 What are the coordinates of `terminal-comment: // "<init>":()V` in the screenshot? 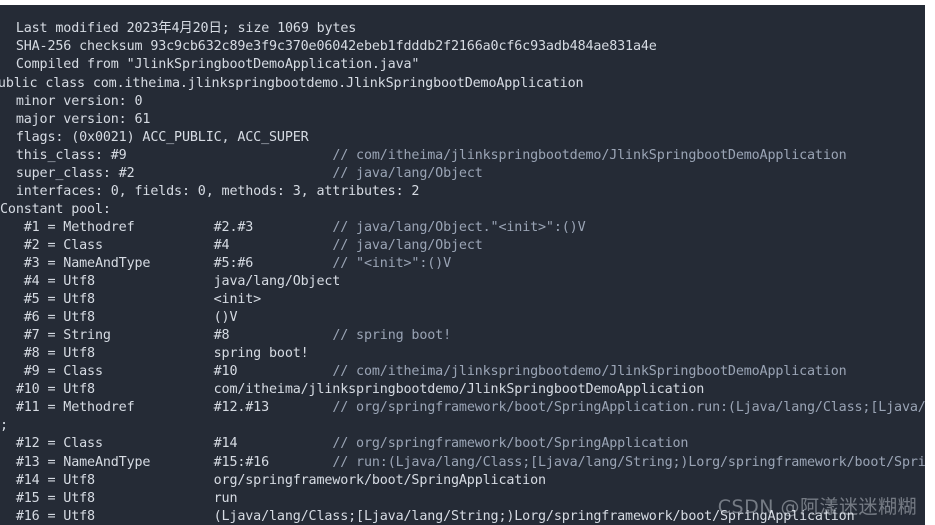 It's located at (391, 263).